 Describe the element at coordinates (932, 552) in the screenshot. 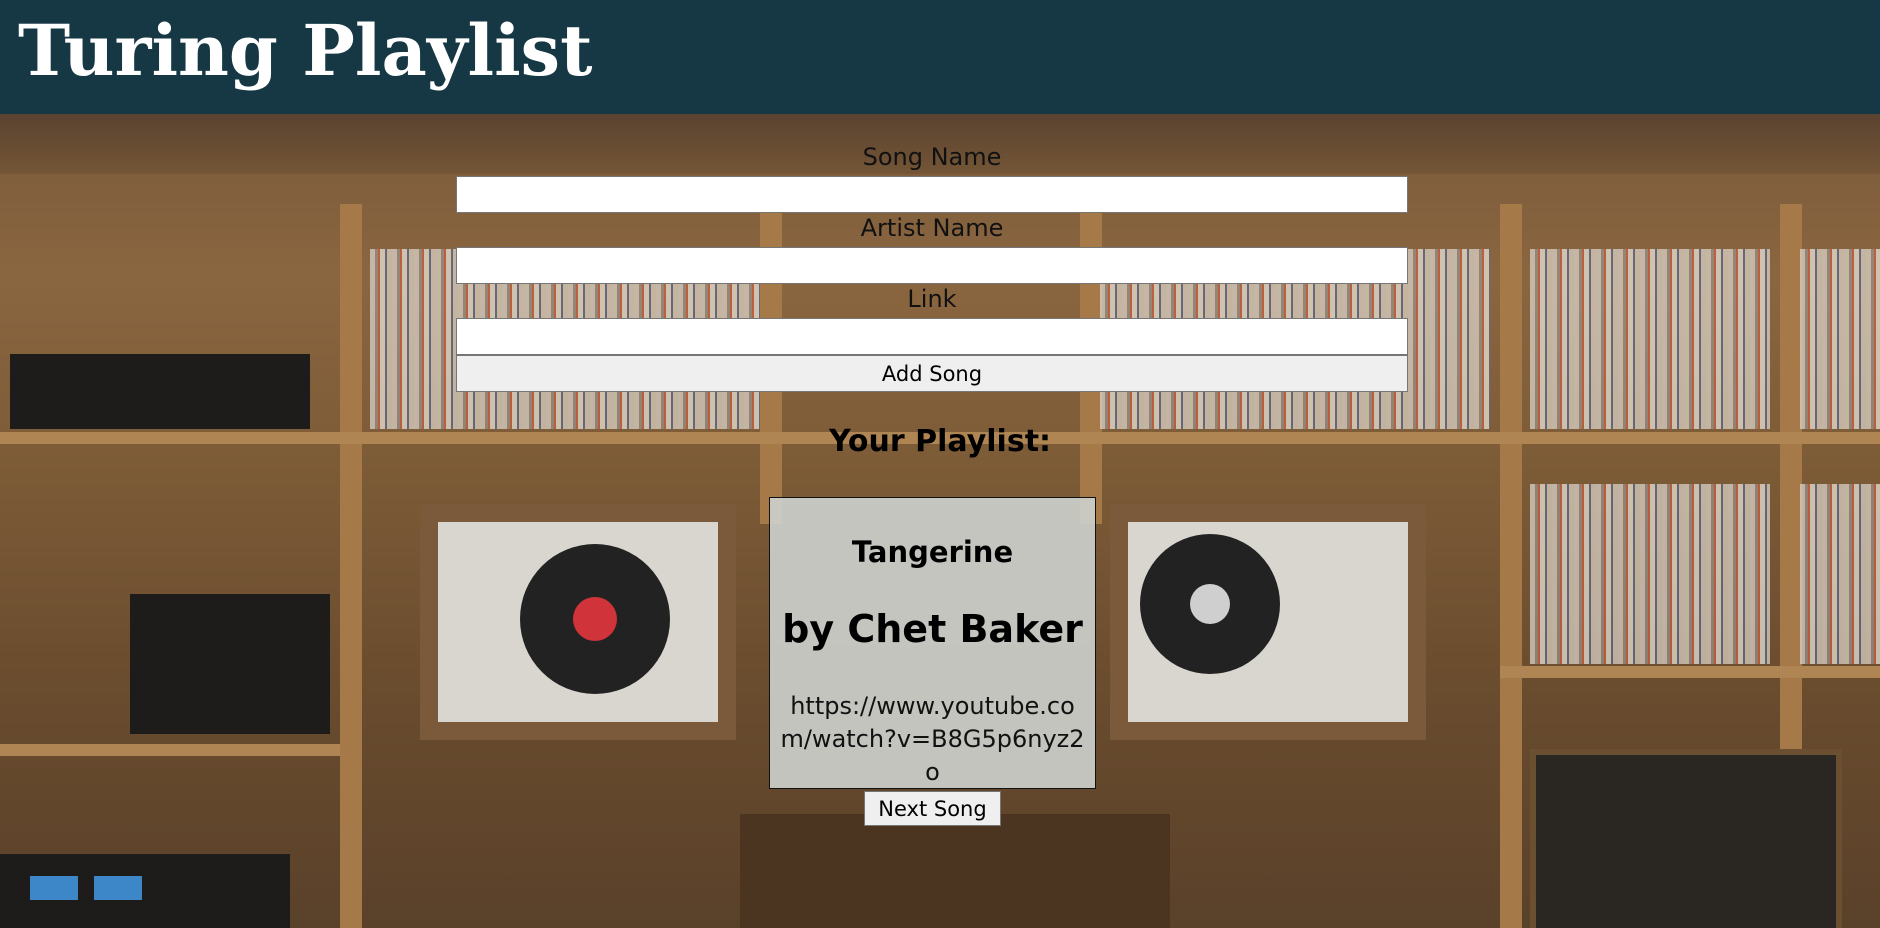

I see `song-title: Tangerine` at that location.